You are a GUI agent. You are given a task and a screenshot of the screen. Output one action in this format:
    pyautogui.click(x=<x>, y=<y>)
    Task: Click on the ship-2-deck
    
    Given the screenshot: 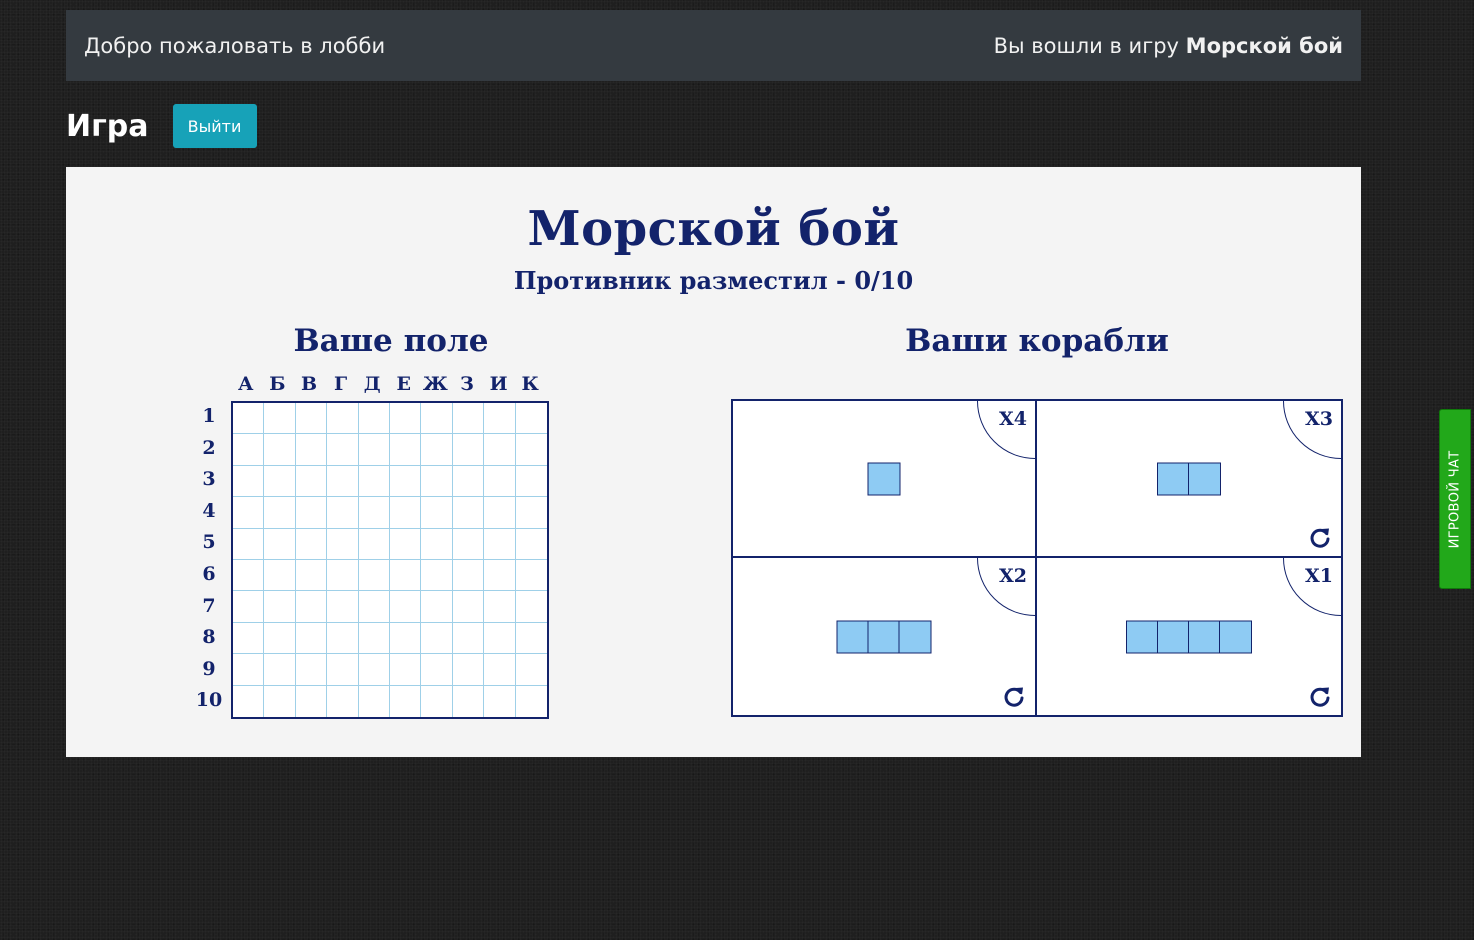 What is the action you would take?
    pyautogui.click(x=1189, y=478)
    